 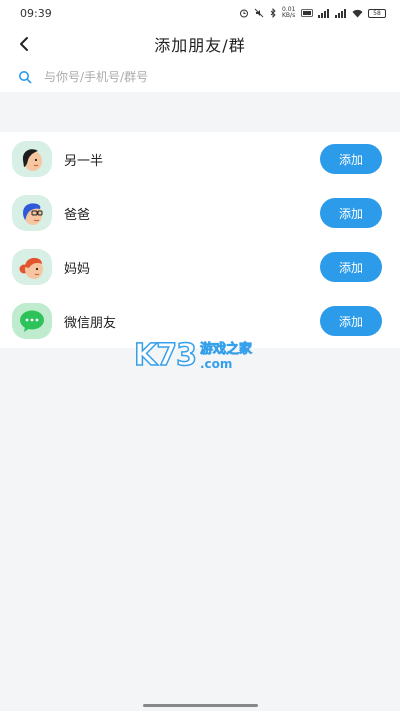 What do you see at coordinates (351, 213) in the screenshot?
I see `add-dad-button: 添加` at bounding box center [351, 213].